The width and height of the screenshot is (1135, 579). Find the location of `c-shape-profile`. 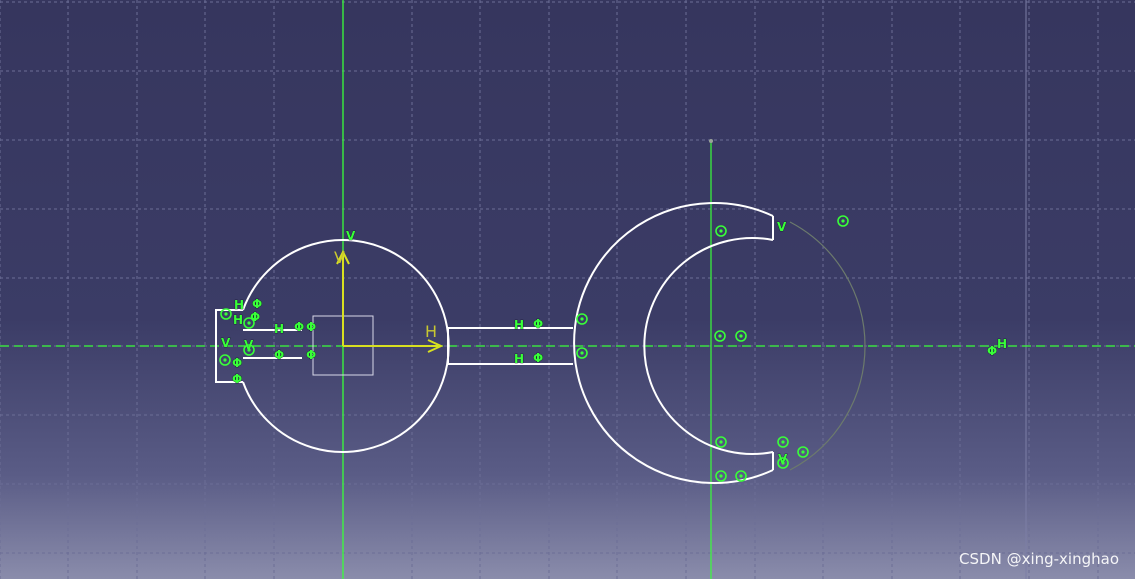

c-shape-profile is located at coordinates (673, 343).